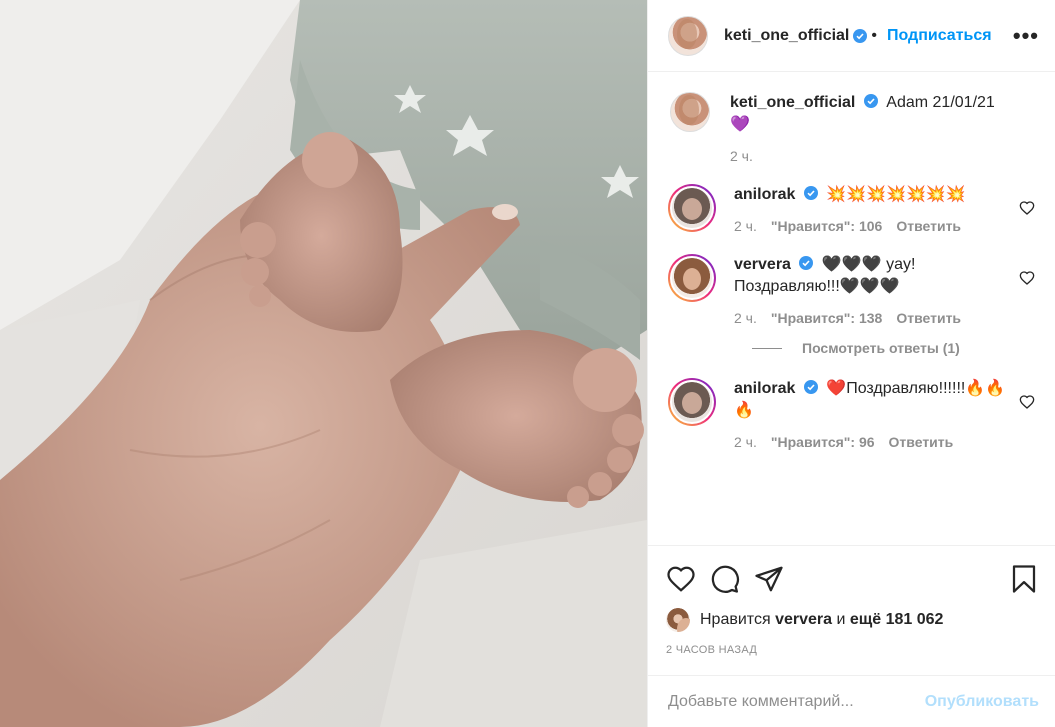 The width and height of the screenshot is (1055, 727). Describe the element at coordinates (826, 226) in the screenshot. I see `comment-likes: "Нравится": 106` at that location.